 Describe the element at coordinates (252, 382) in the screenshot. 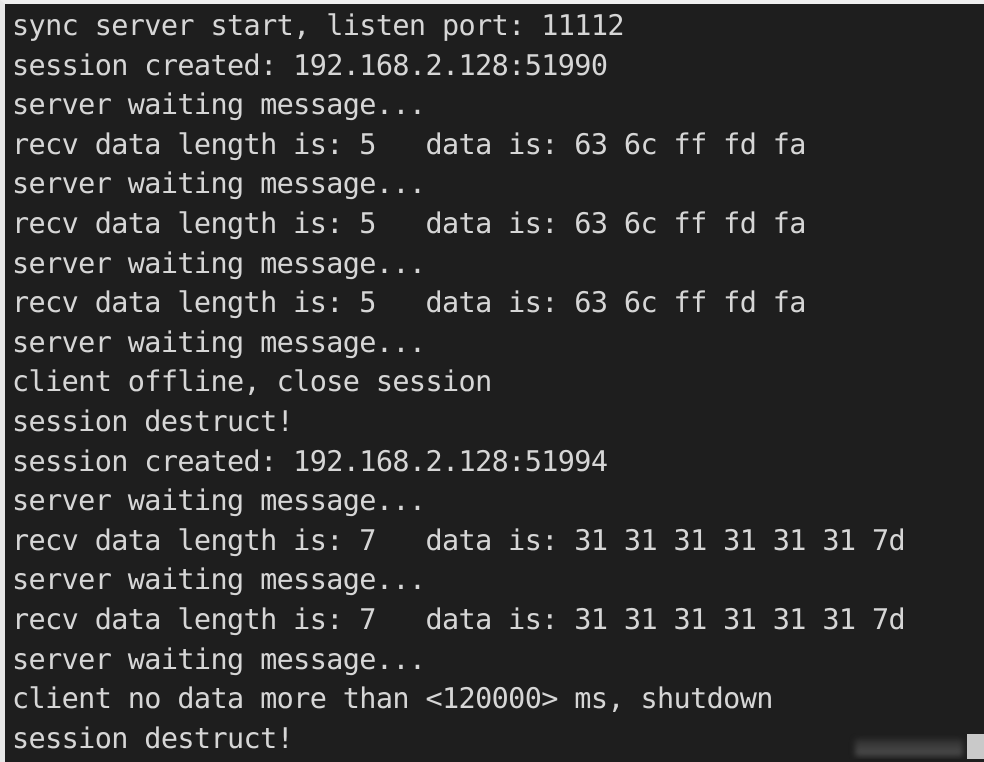

I see `log-line: client offline, close session` at that location.